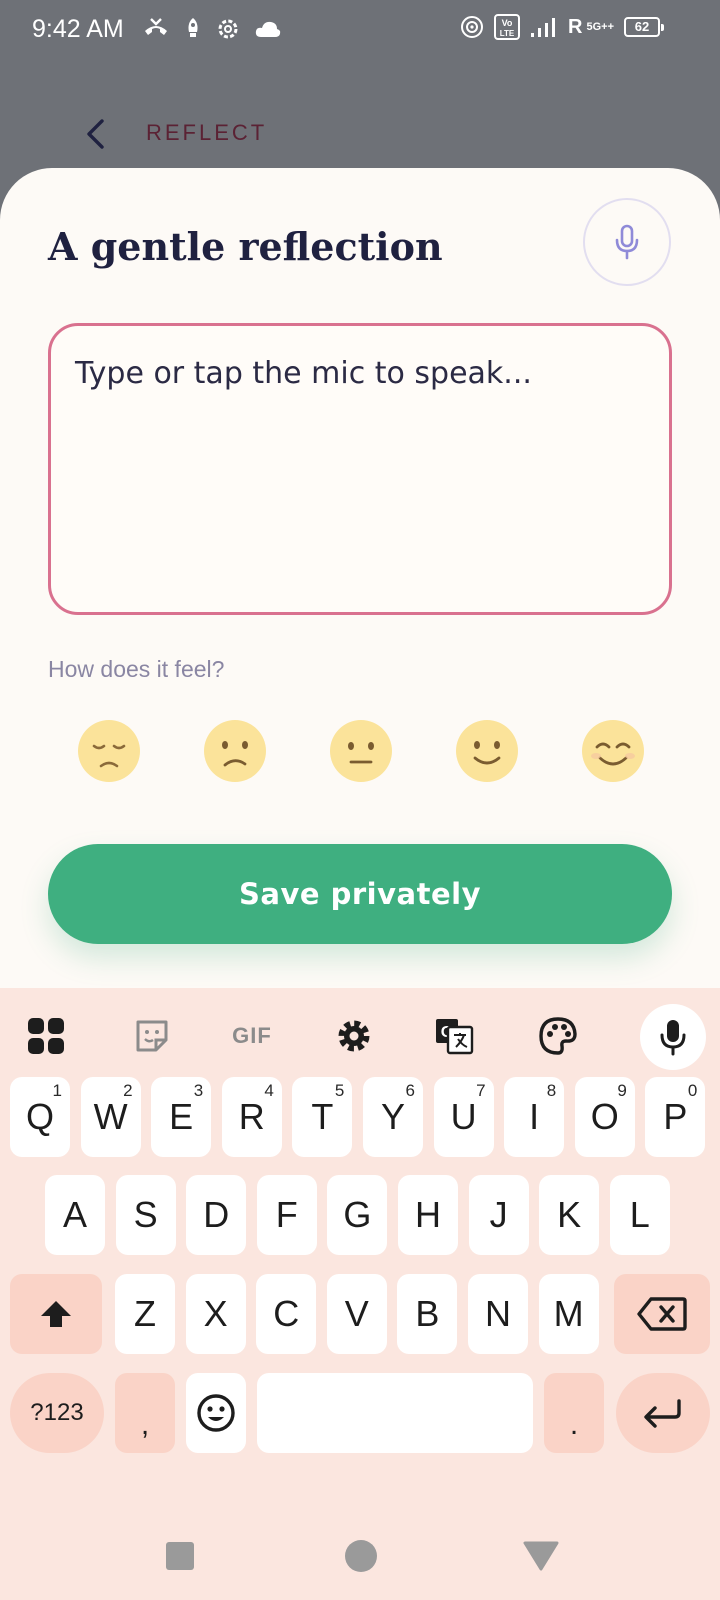  What do you see at coordinates (78, 28) in the screenshot?
I see `status-time: 9:42 AM` at bounding box center [78, 28].